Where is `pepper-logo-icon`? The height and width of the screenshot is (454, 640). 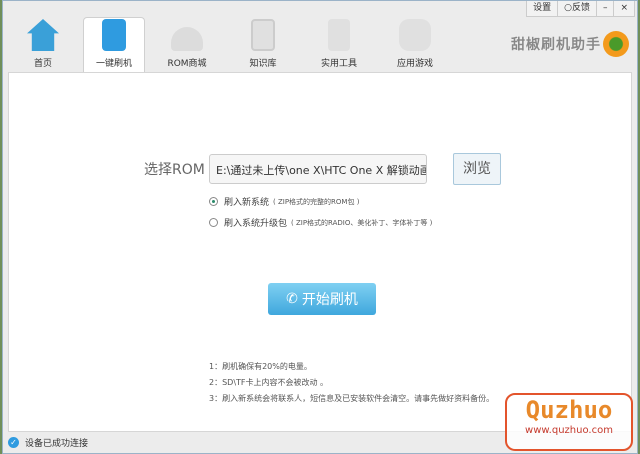
pepper-logo-icon is located at coordinates (616, 44).